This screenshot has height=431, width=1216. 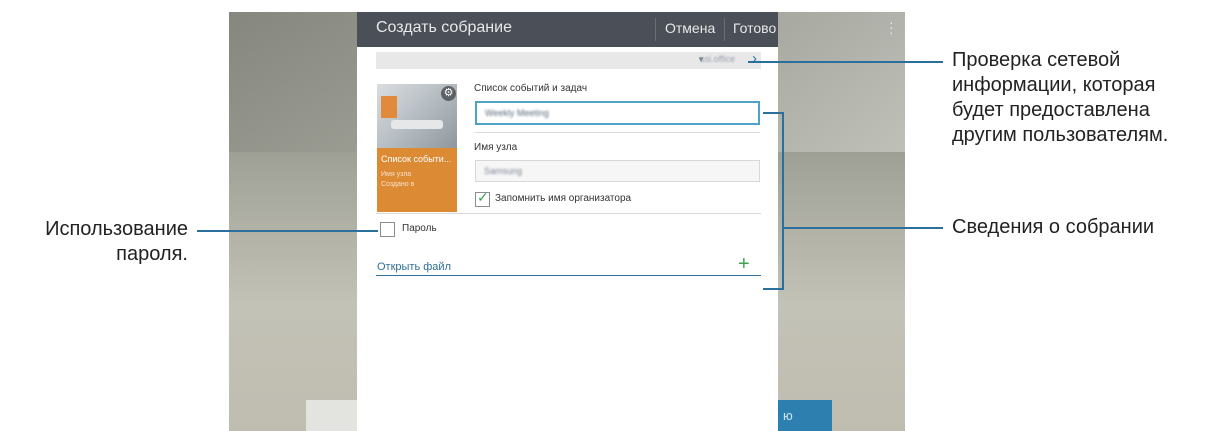 What do you see at coordinates (754, 58) in the screenshot?
I see `chevron-right-icon: ›` at bounding box center [754, 58].